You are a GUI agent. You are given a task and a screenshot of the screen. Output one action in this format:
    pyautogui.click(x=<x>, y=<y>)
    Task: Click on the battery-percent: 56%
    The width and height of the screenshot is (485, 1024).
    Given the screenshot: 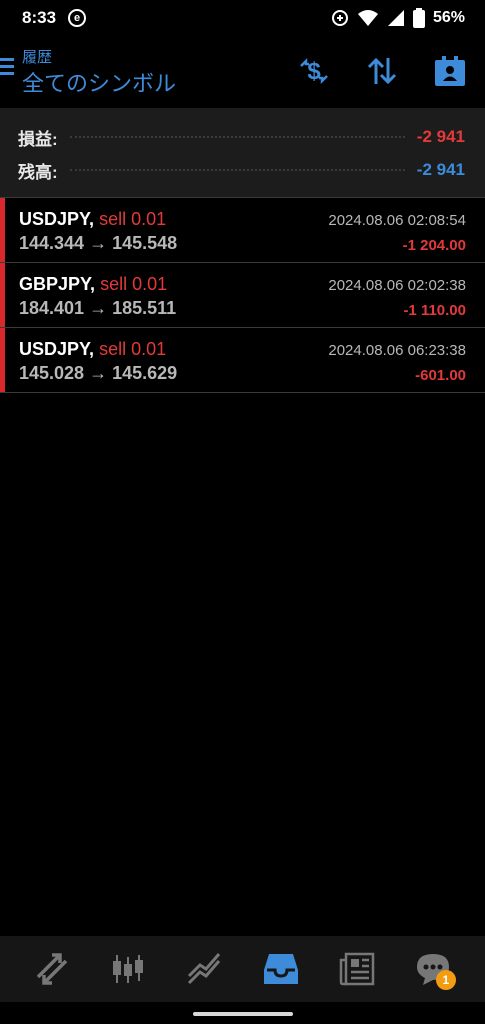 What is the action you would take?
    pyautogui.click(x=448, y=17)
    